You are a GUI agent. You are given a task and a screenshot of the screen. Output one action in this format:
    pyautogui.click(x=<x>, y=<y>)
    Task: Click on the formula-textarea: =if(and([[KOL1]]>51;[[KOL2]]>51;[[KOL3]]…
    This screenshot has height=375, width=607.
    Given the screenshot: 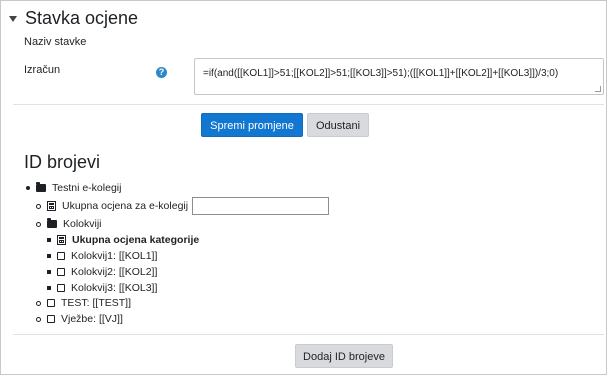 What is the action you would take?
    pyautogui.click(x=399, y=76)
    